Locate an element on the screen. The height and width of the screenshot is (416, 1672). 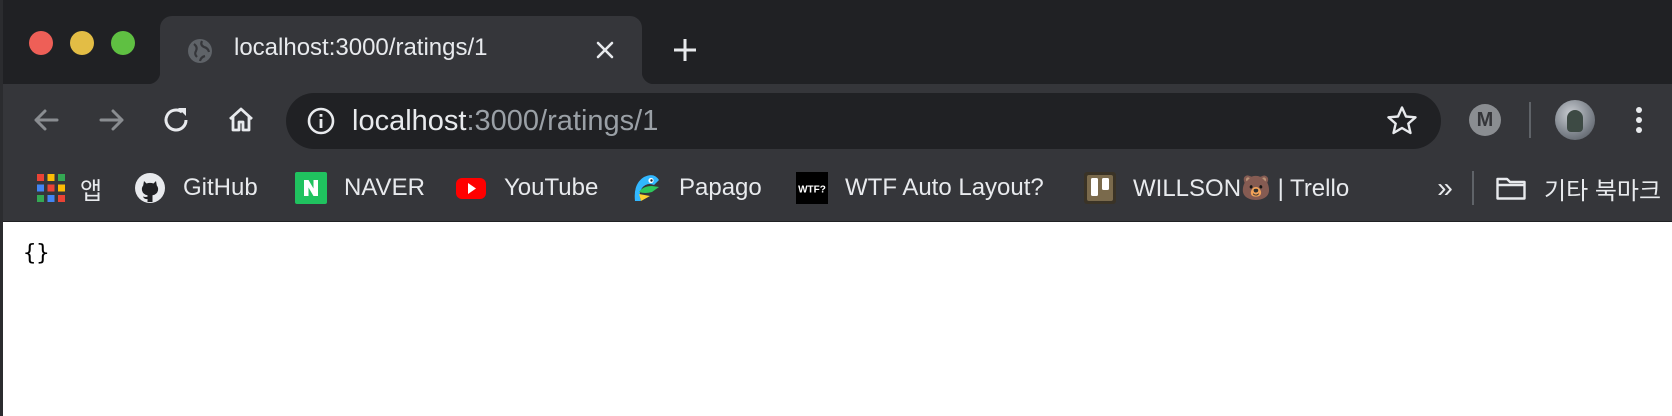
youtube-icon is located at coordinates (471, 188).